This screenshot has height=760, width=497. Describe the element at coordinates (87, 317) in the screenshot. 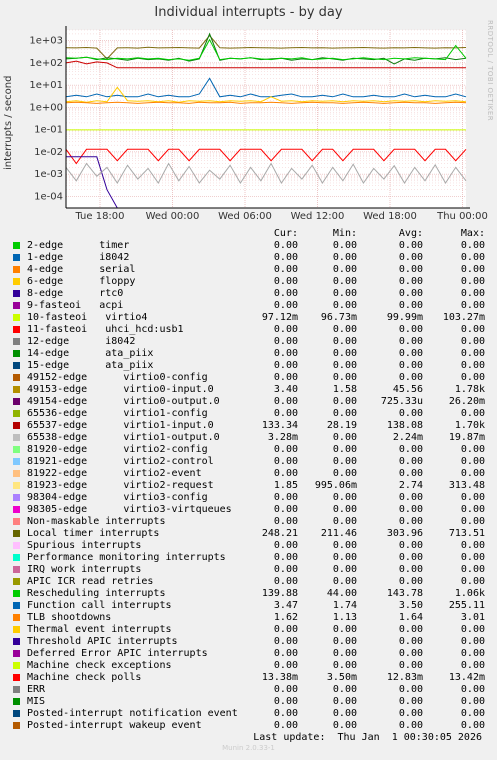

I see `legend-label: 10-fasteoi virtio4` at that location.